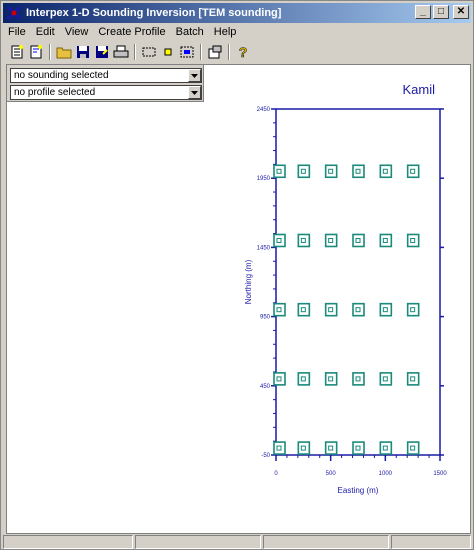 The width and height of the screenshot is (474, 550). What do you see at coordinates (14, 13) in the screenshot?
I see `app-icon` at bounding box center [14, 13].